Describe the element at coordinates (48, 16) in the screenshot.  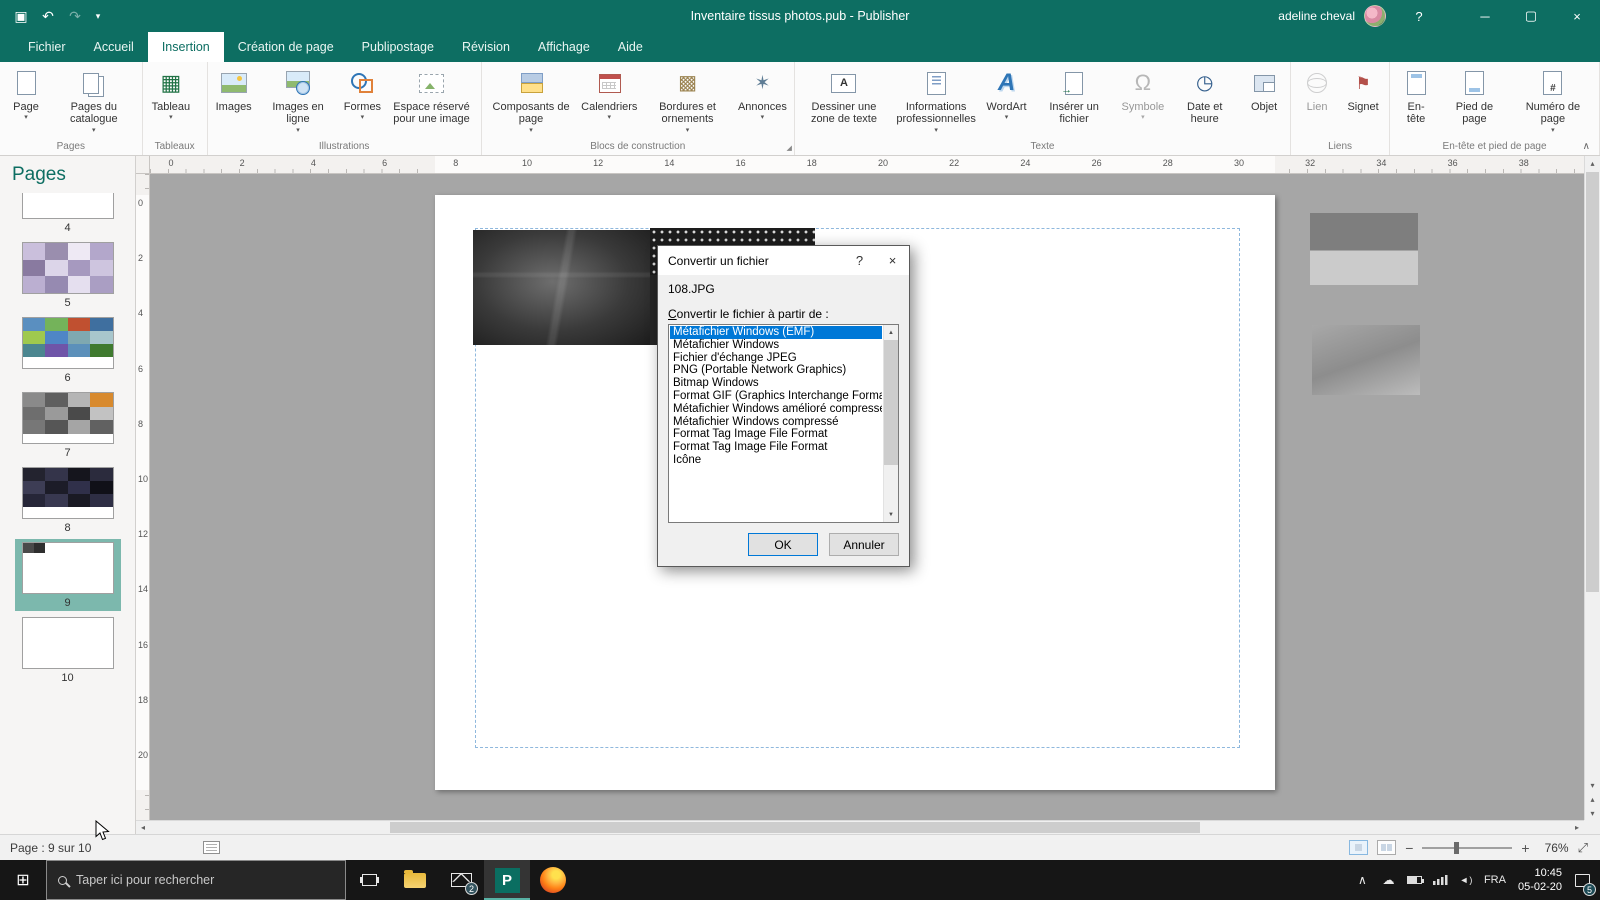
I see `undo-icon: ↶` at that location.